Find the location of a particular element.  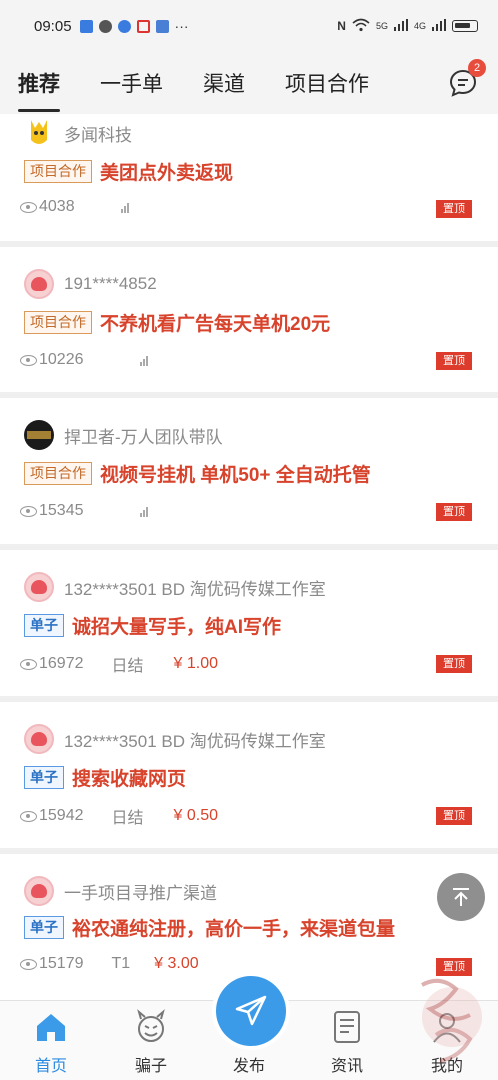

nav-label: 发布 is located at coordinates (248, 1066).